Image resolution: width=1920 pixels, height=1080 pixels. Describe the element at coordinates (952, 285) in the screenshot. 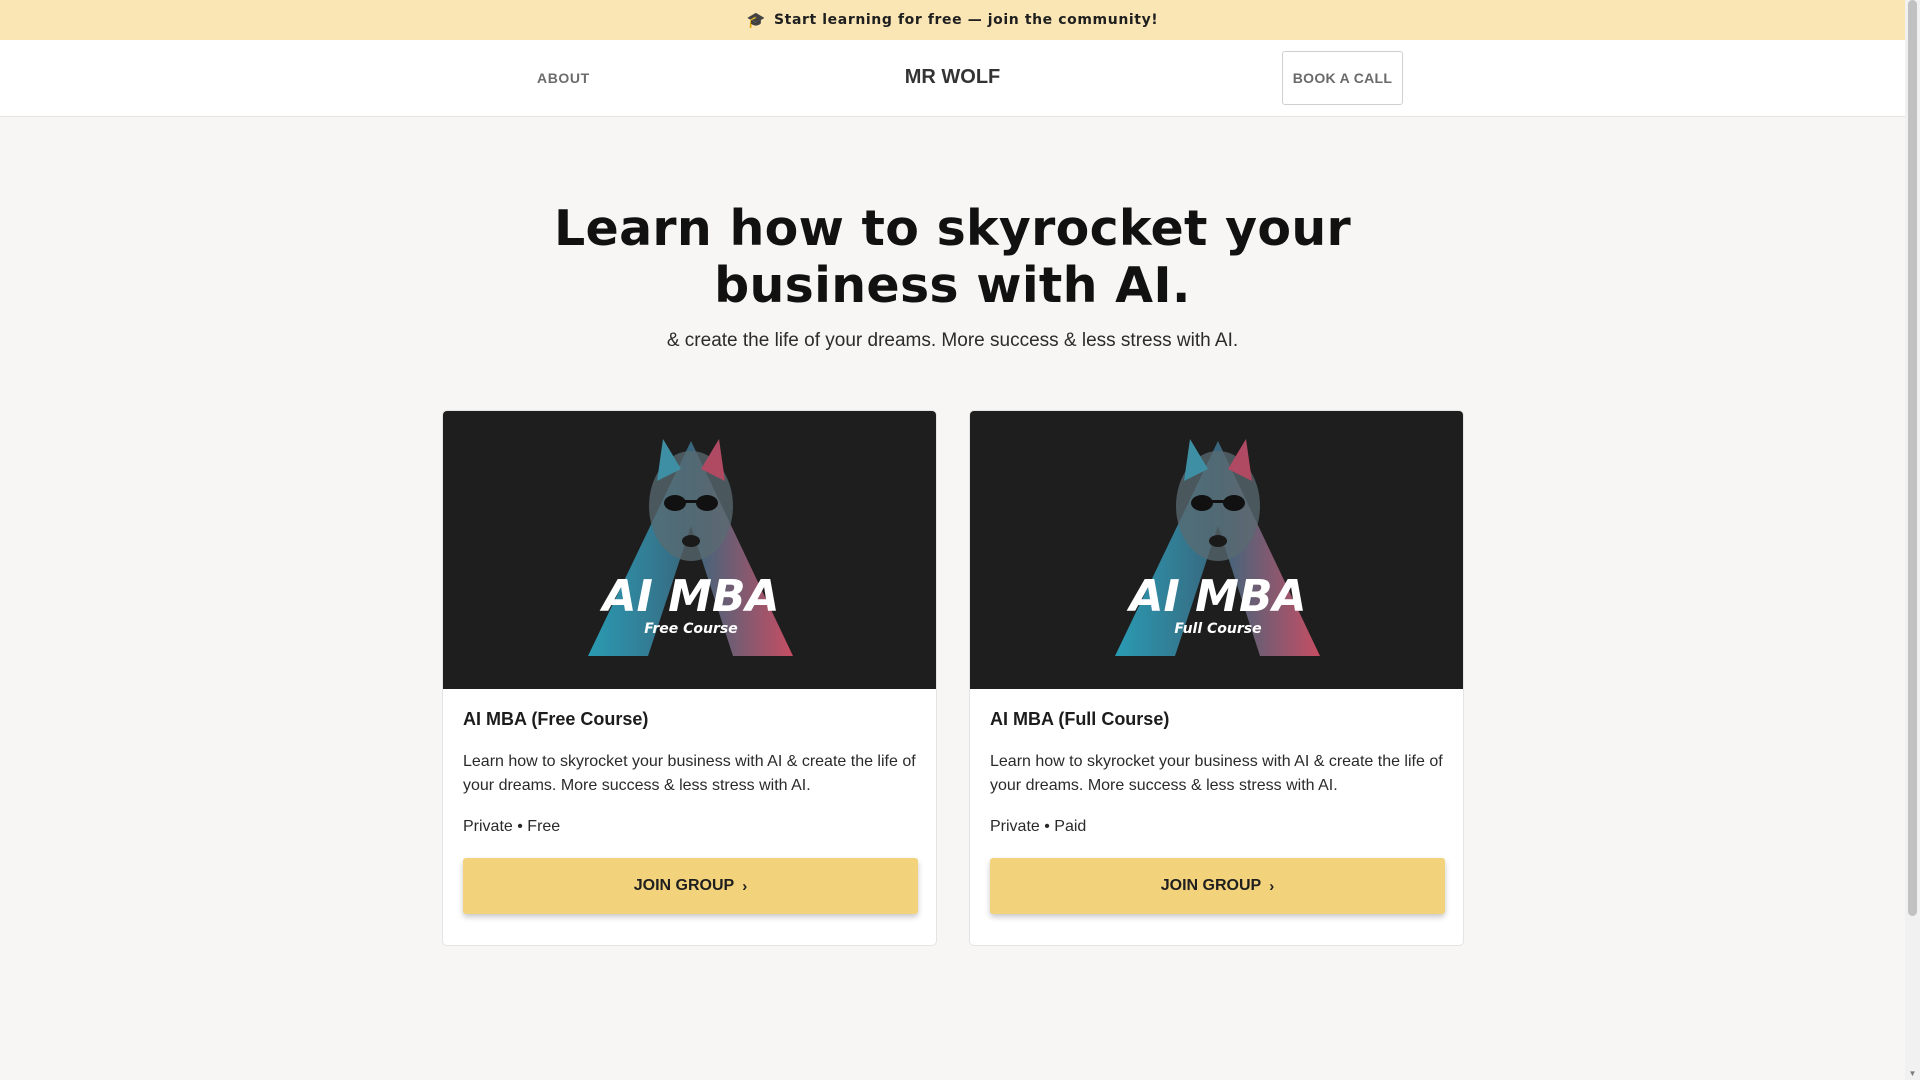

I see `hero-title-line-2: business with AI.` at that location.